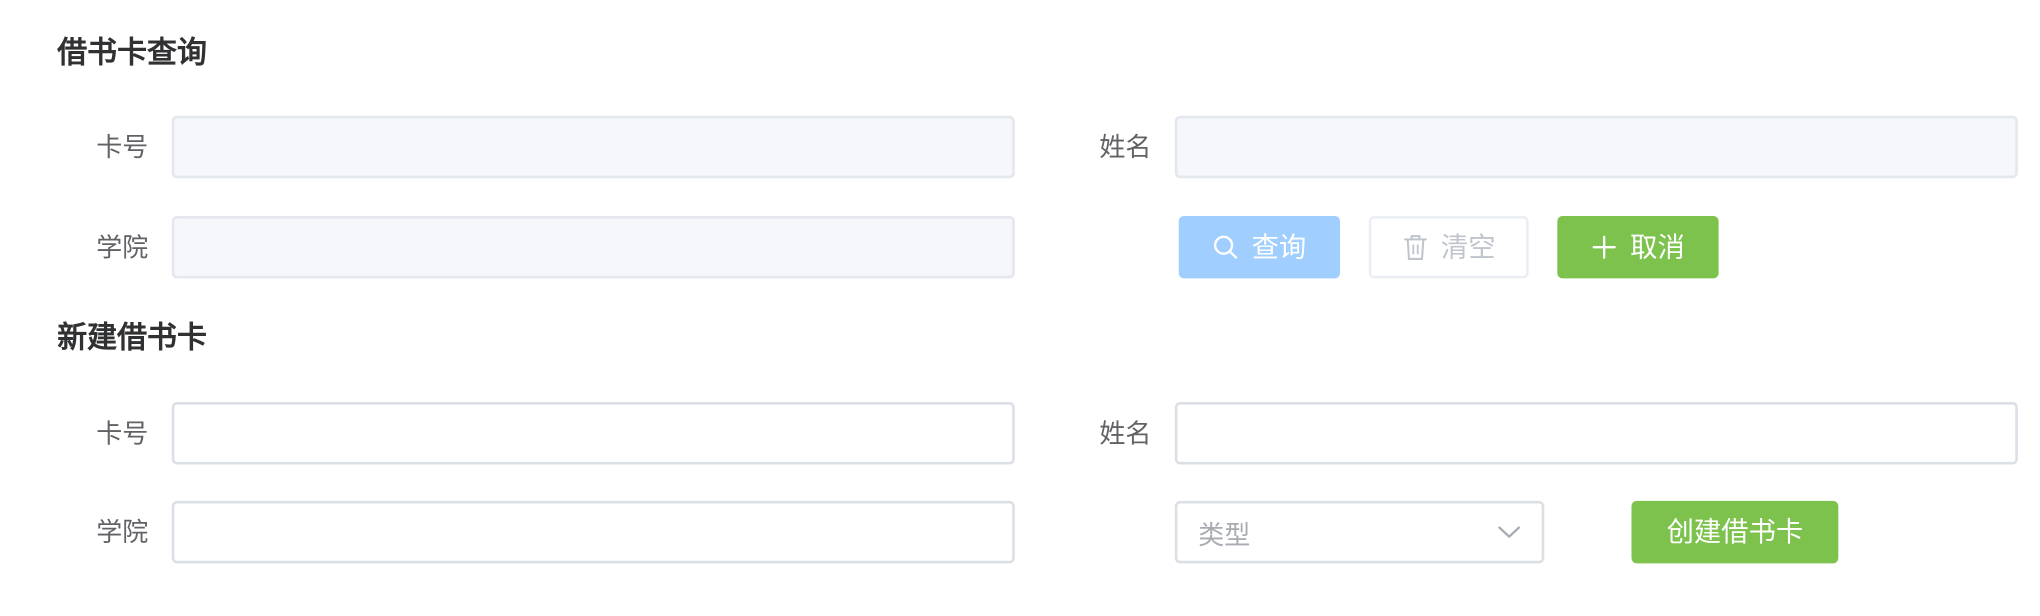  Describe the element at coordinates (1226, 247) in the screenshot. I see `search-icon` at that location.